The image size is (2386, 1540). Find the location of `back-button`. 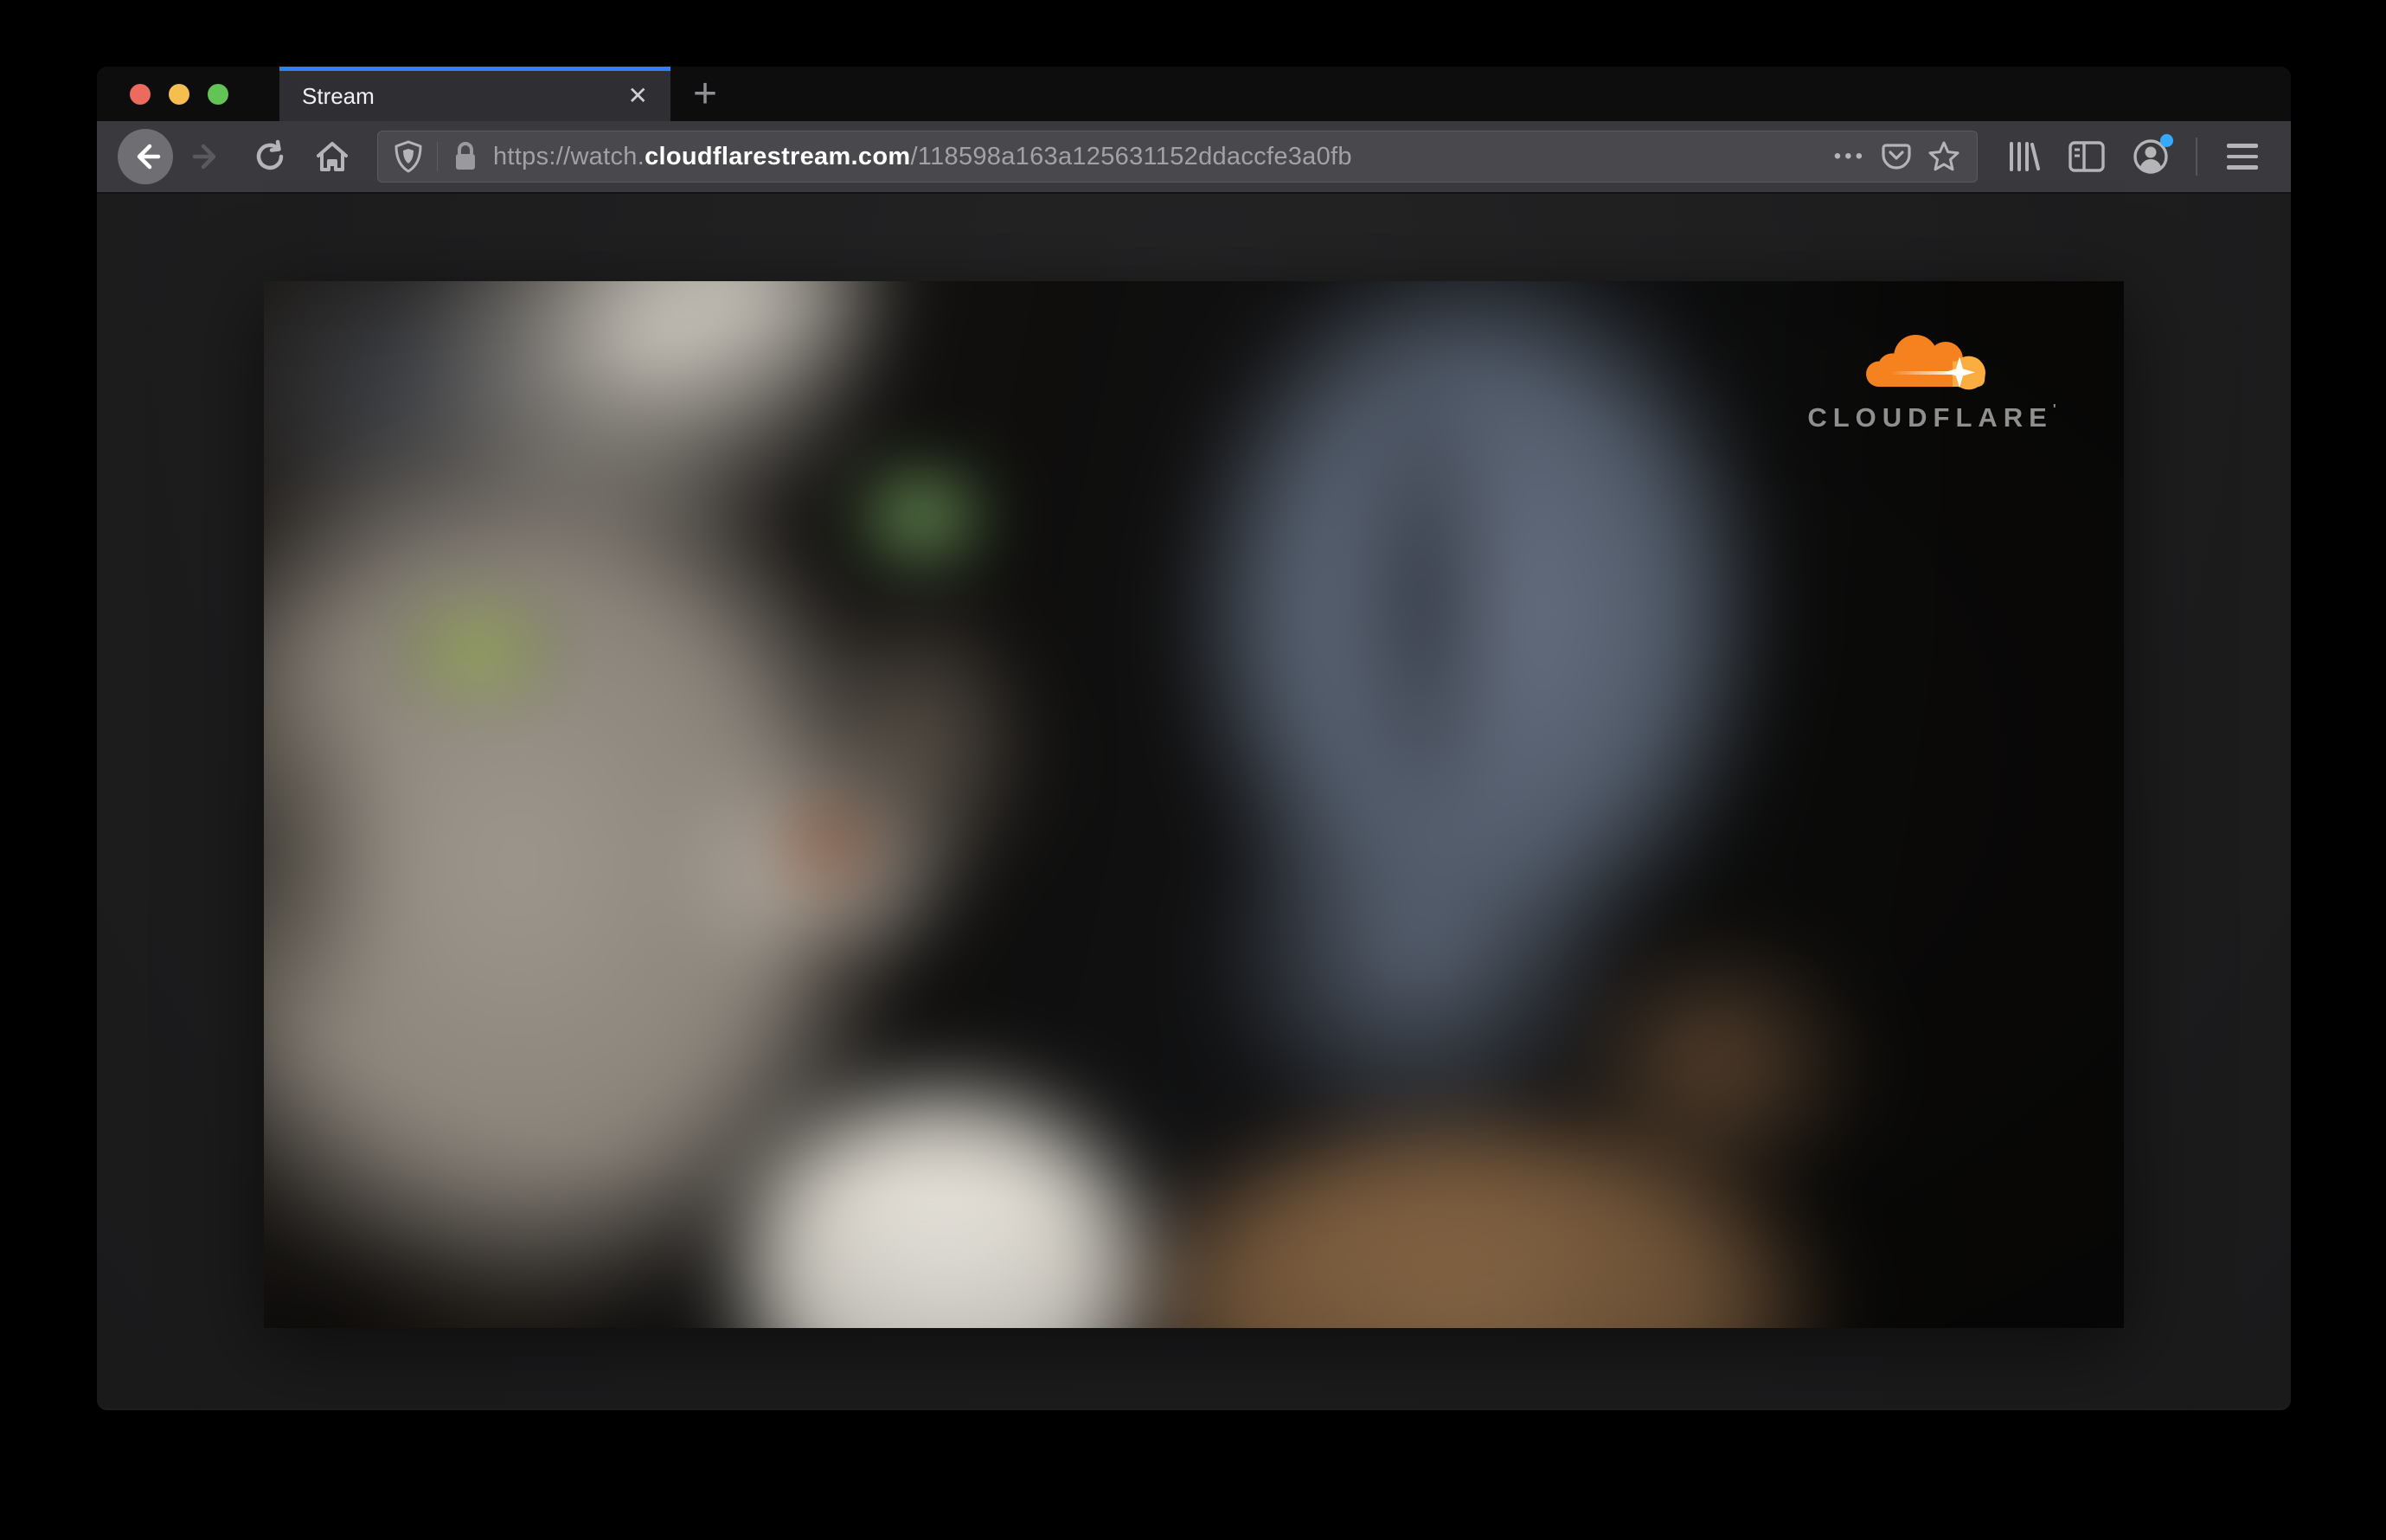

back-button is located at coordinates (145, 156).